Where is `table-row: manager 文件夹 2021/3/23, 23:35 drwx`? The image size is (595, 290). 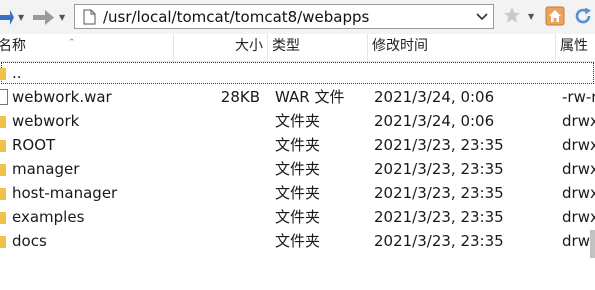 table-row: manager 文件夹 2021/3/23, 23:35 drwx is located at coordinates (297, 169).